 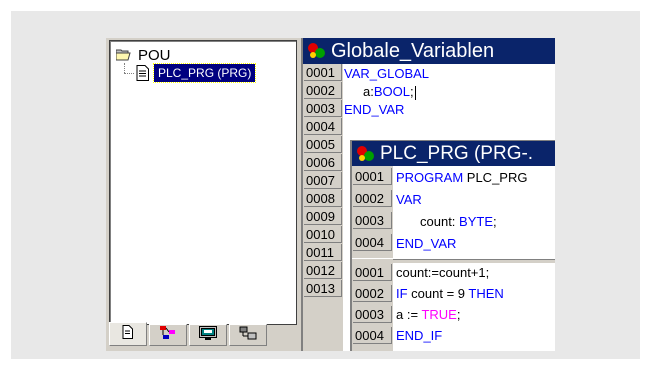 What do you see at coordinates (323, 198) in the screenshot?
I see `line-number: 0008` at bounding box center [323, 198].